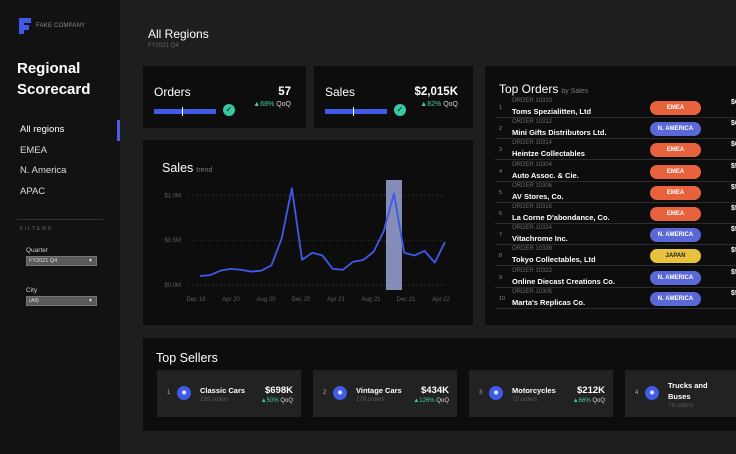  What do you see at coordinates (279, 390) in the screenshot?
I see `seller-value: $698K` at bounding box center [279, 390].